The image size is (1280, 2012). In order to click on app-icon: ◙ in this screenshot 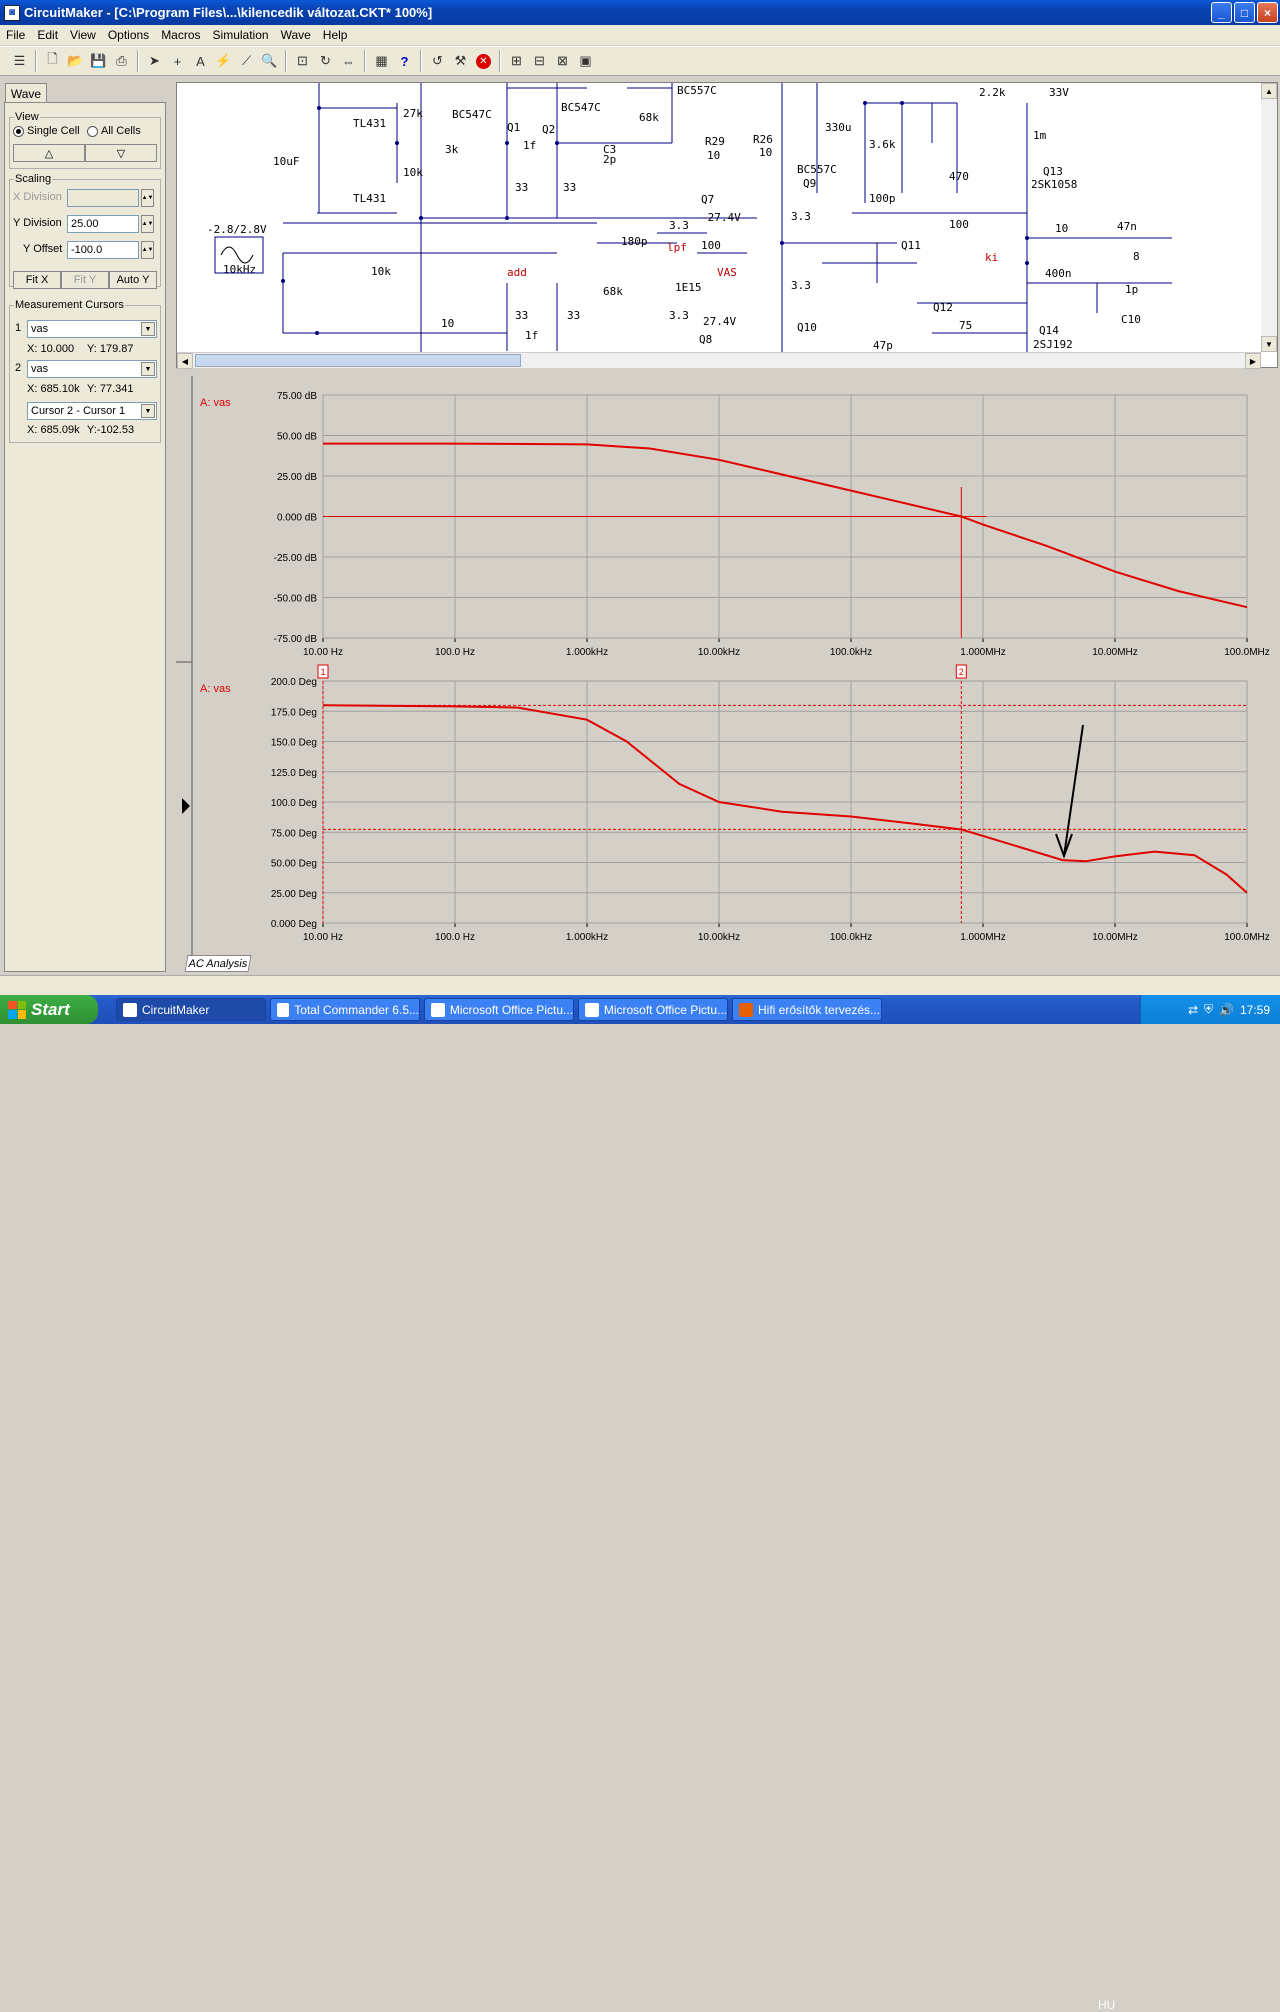, I will do `click(12, 12)`.